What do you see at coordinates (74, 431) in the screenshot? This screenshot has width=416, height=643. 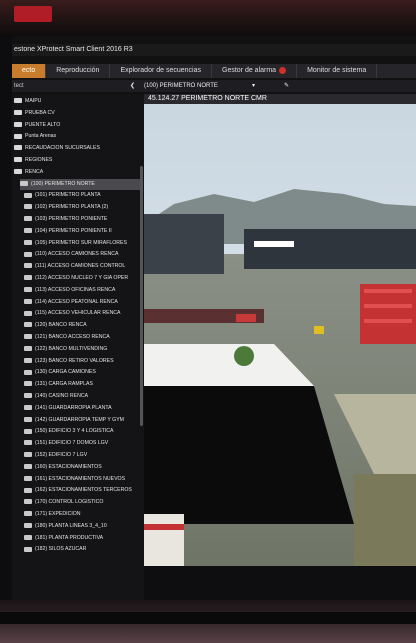 I see `tree-item-label: (150) EDIFICIO 3 Y 4 LOGISTICA` at bounding box center [74, 431].